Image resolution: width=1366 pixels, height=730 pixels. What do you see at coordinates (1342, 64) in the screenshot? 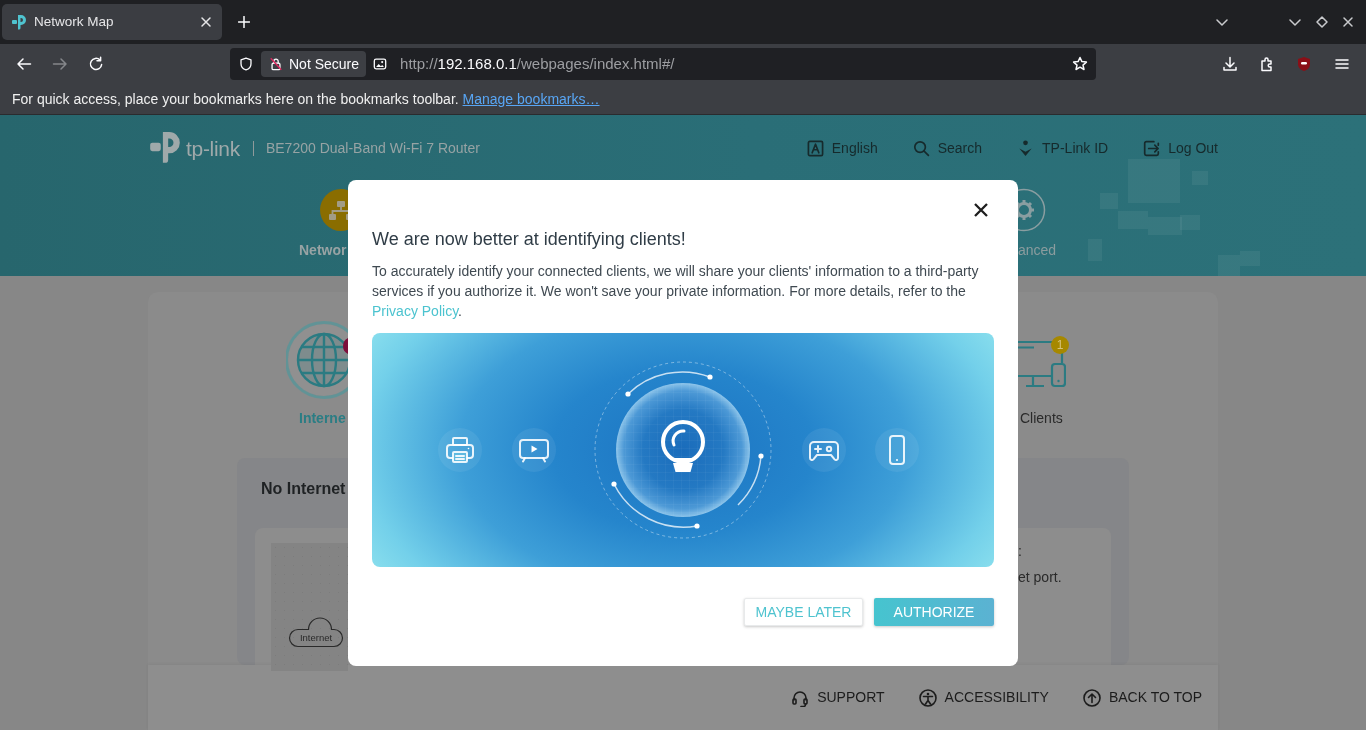
I see `menu-icon` at bounding box center [1342, 64].